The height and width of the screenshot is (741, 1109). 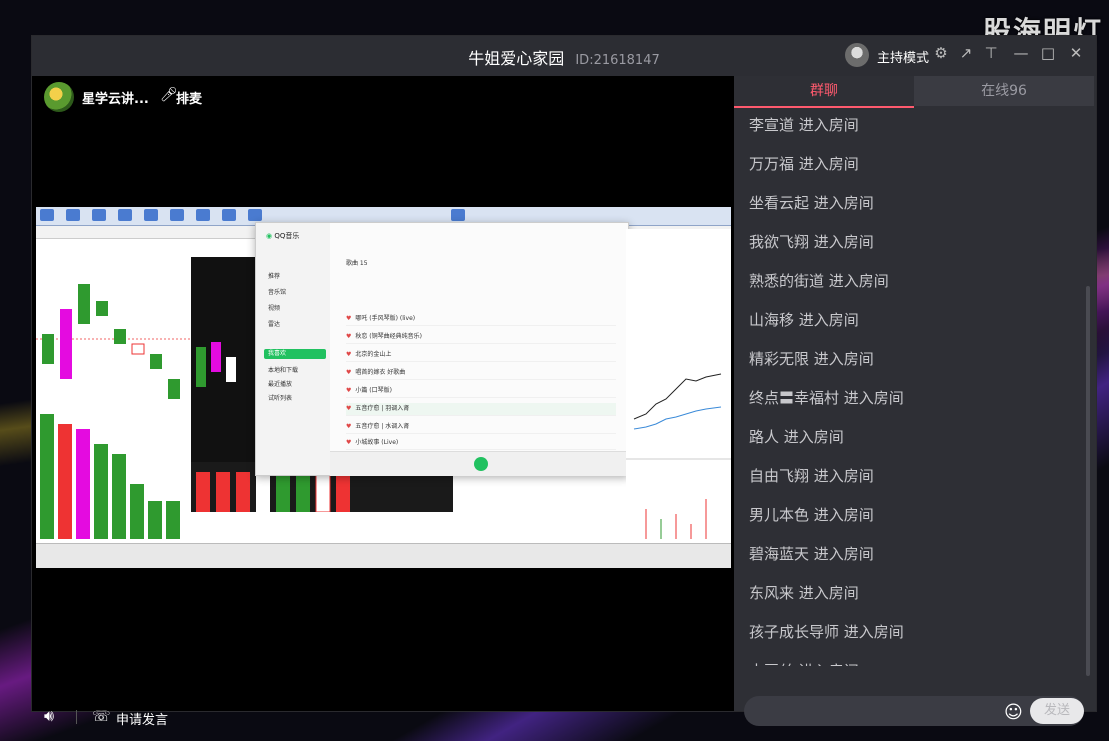 What do you see at coordinates (295, 354) in the screenshot?
I see `qq-side-item-active: 我喜欢` at bounding box center [295, 354].